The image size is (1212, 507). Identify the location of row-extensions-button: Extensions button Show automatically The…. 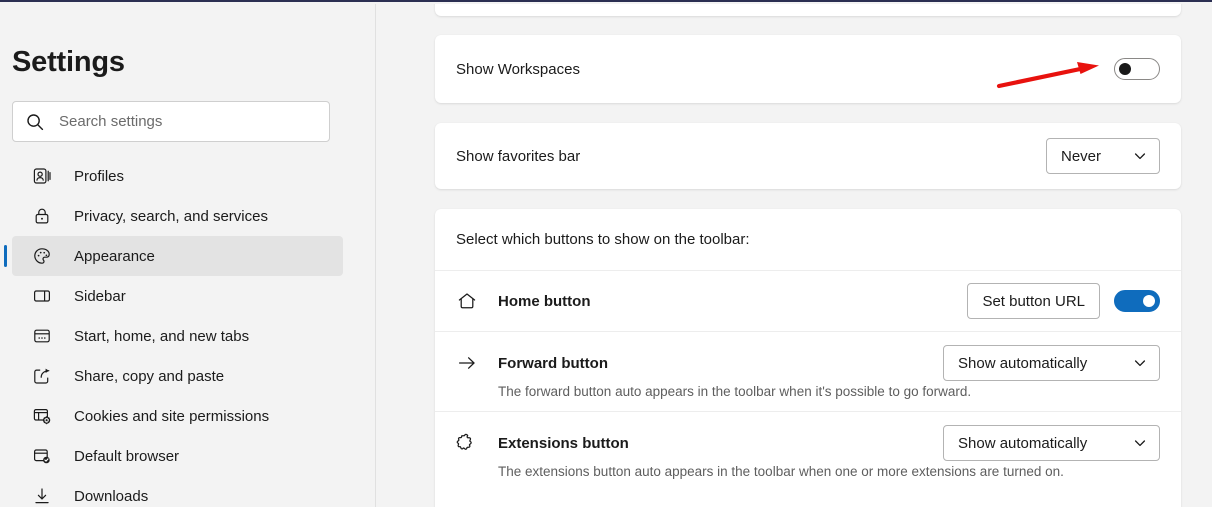
(808, 451).